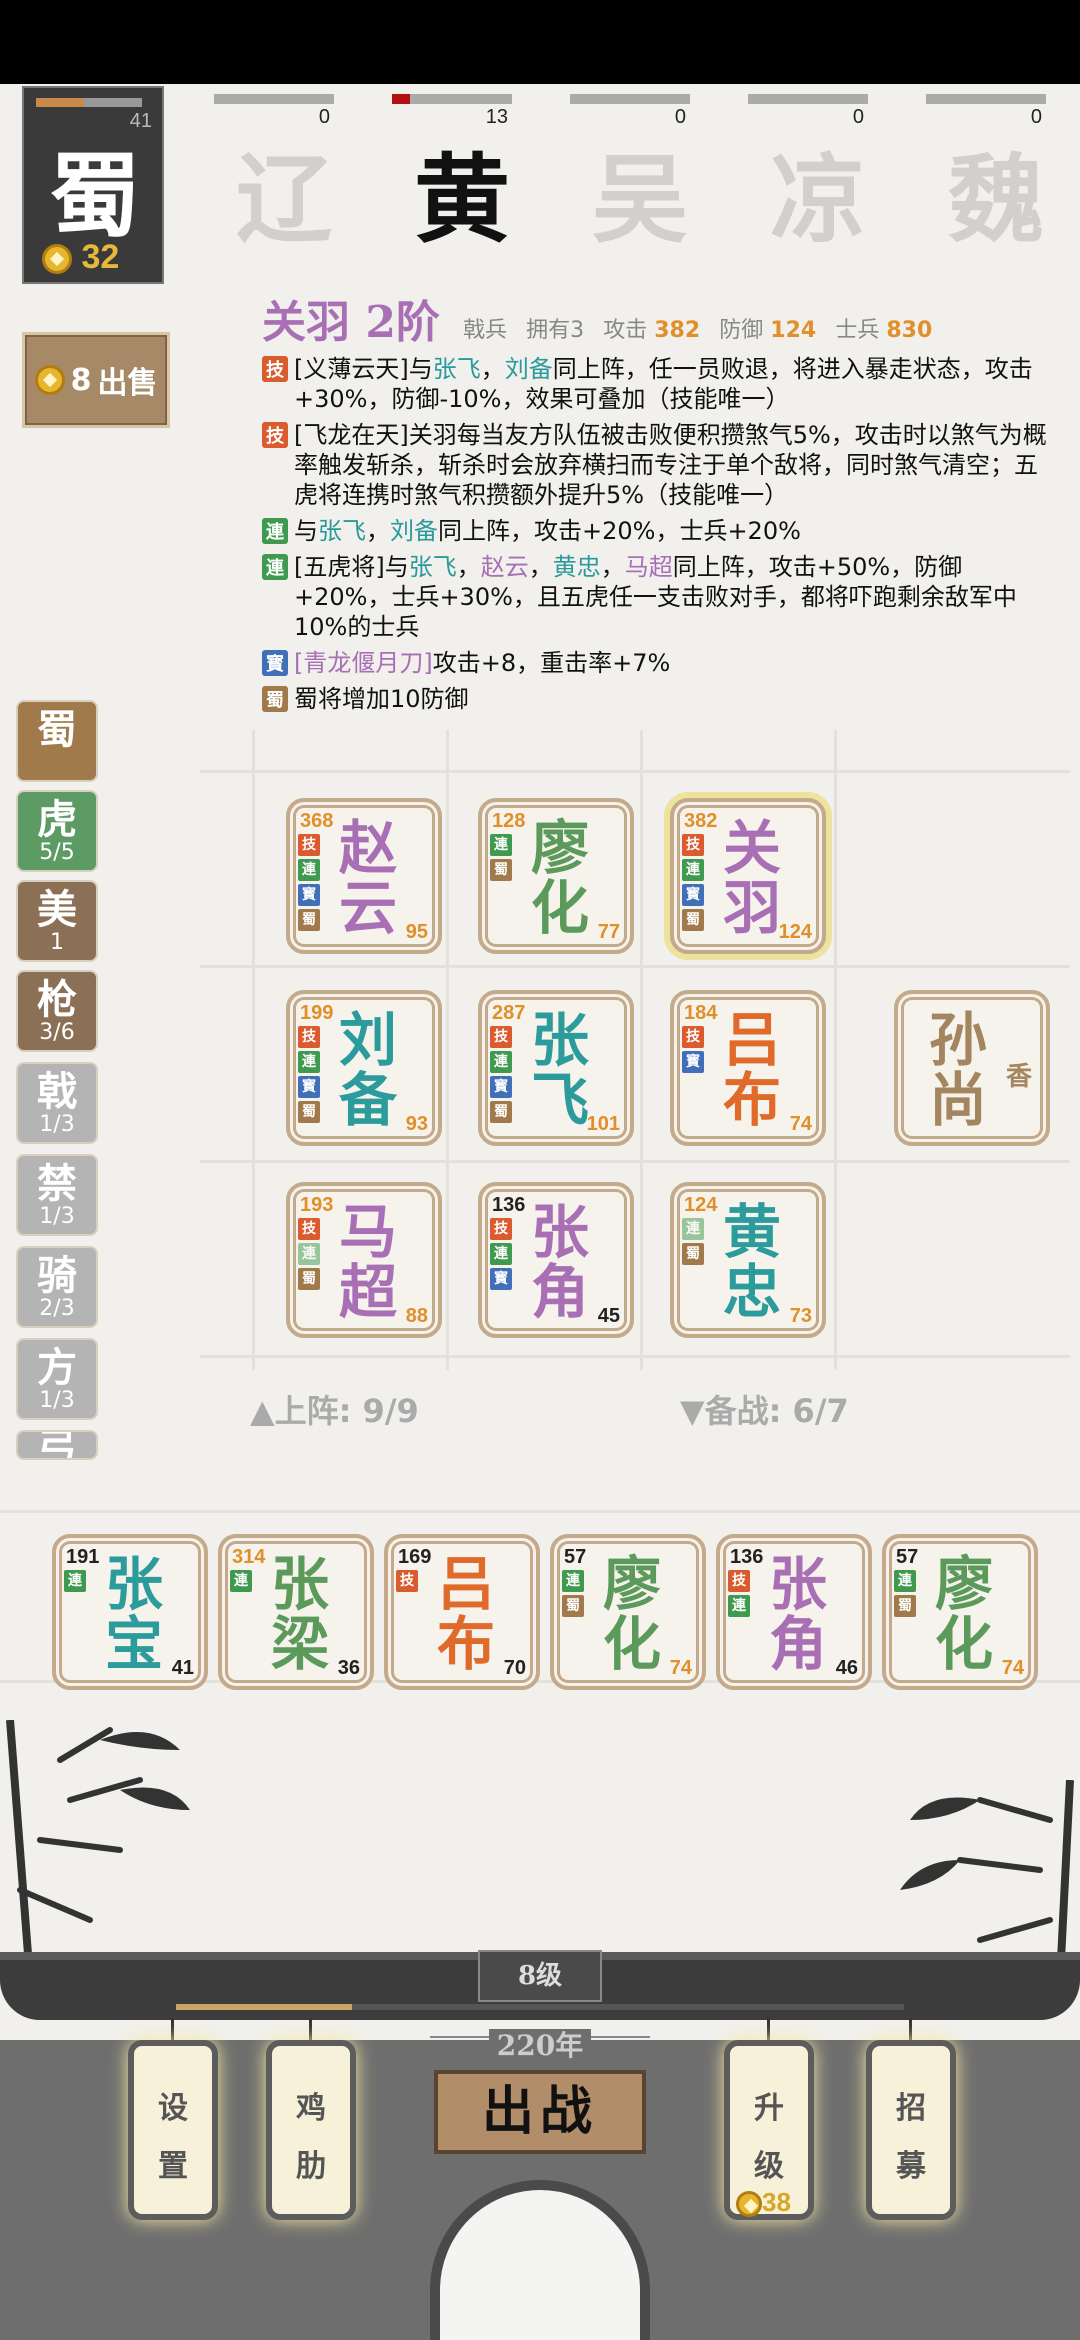  I want to click on faction-tag: 蜀, so click(275, 699).